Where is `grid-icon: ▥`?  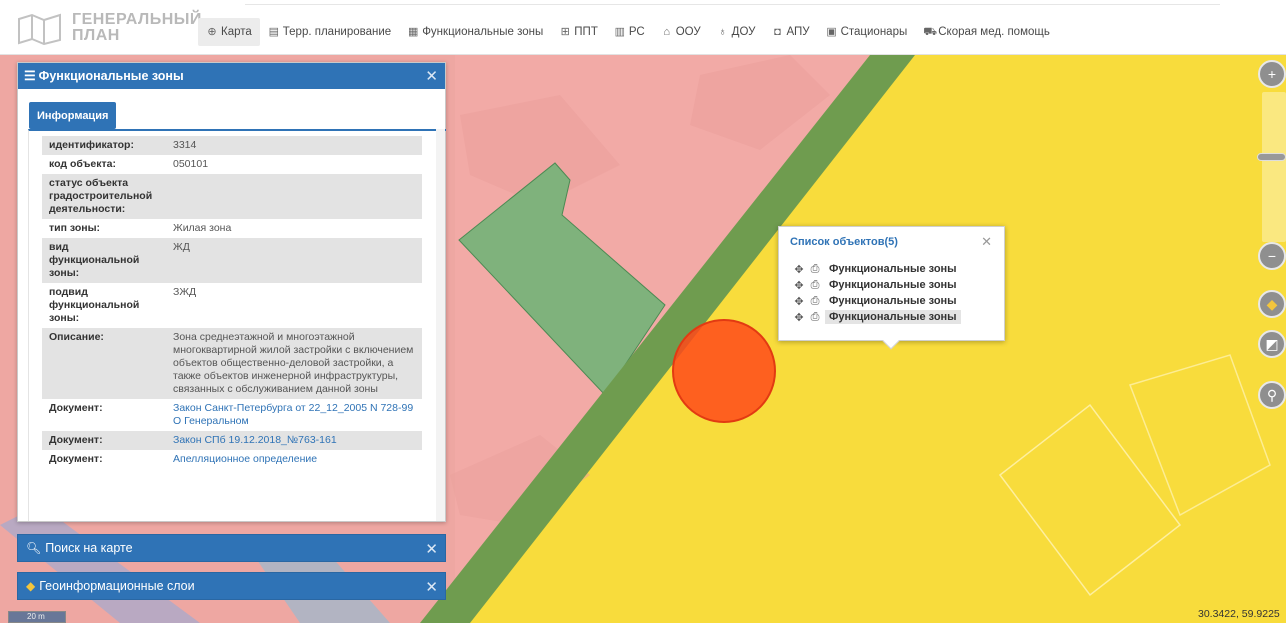 grid-icon: ▥ is located at coordinates (620, 32).